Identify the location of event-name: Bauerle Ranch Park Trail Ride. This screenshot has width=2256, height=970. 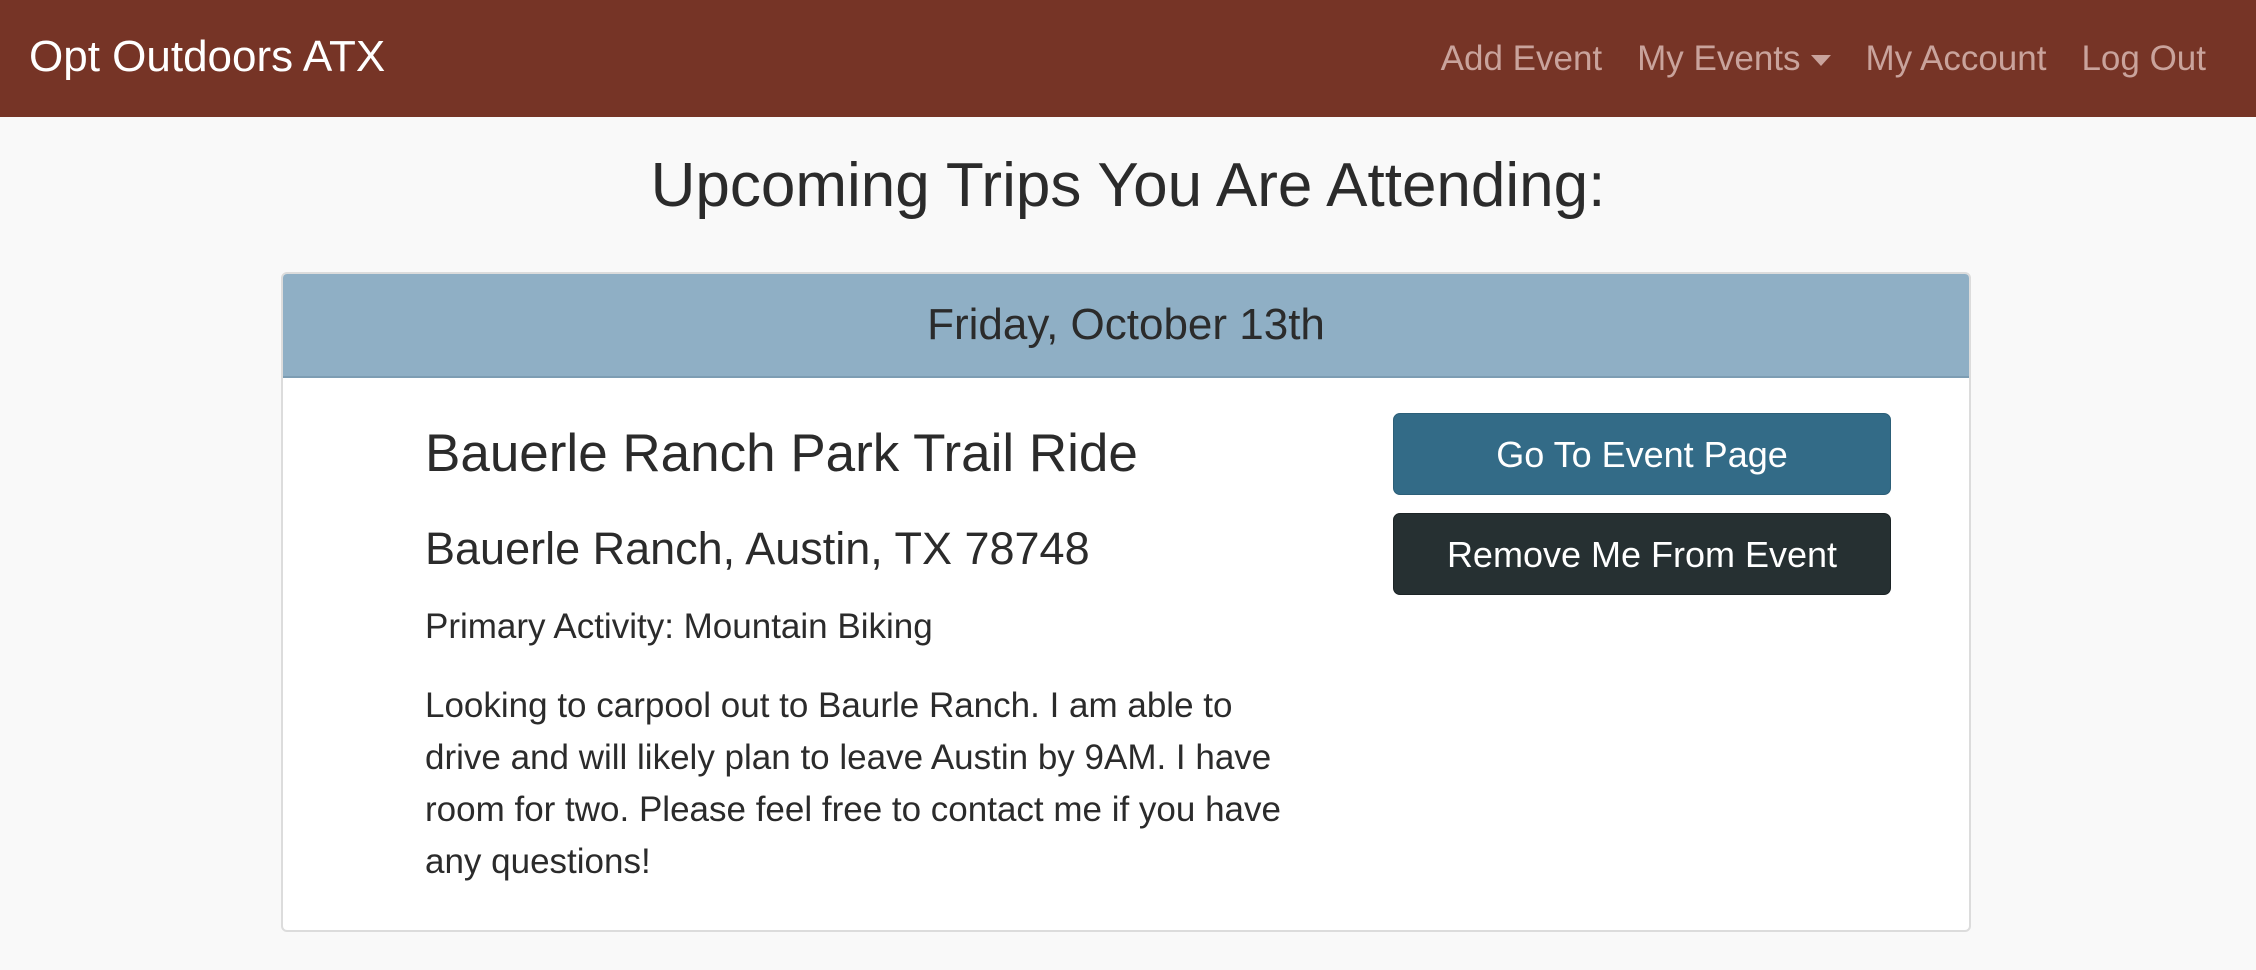
(781, 453).